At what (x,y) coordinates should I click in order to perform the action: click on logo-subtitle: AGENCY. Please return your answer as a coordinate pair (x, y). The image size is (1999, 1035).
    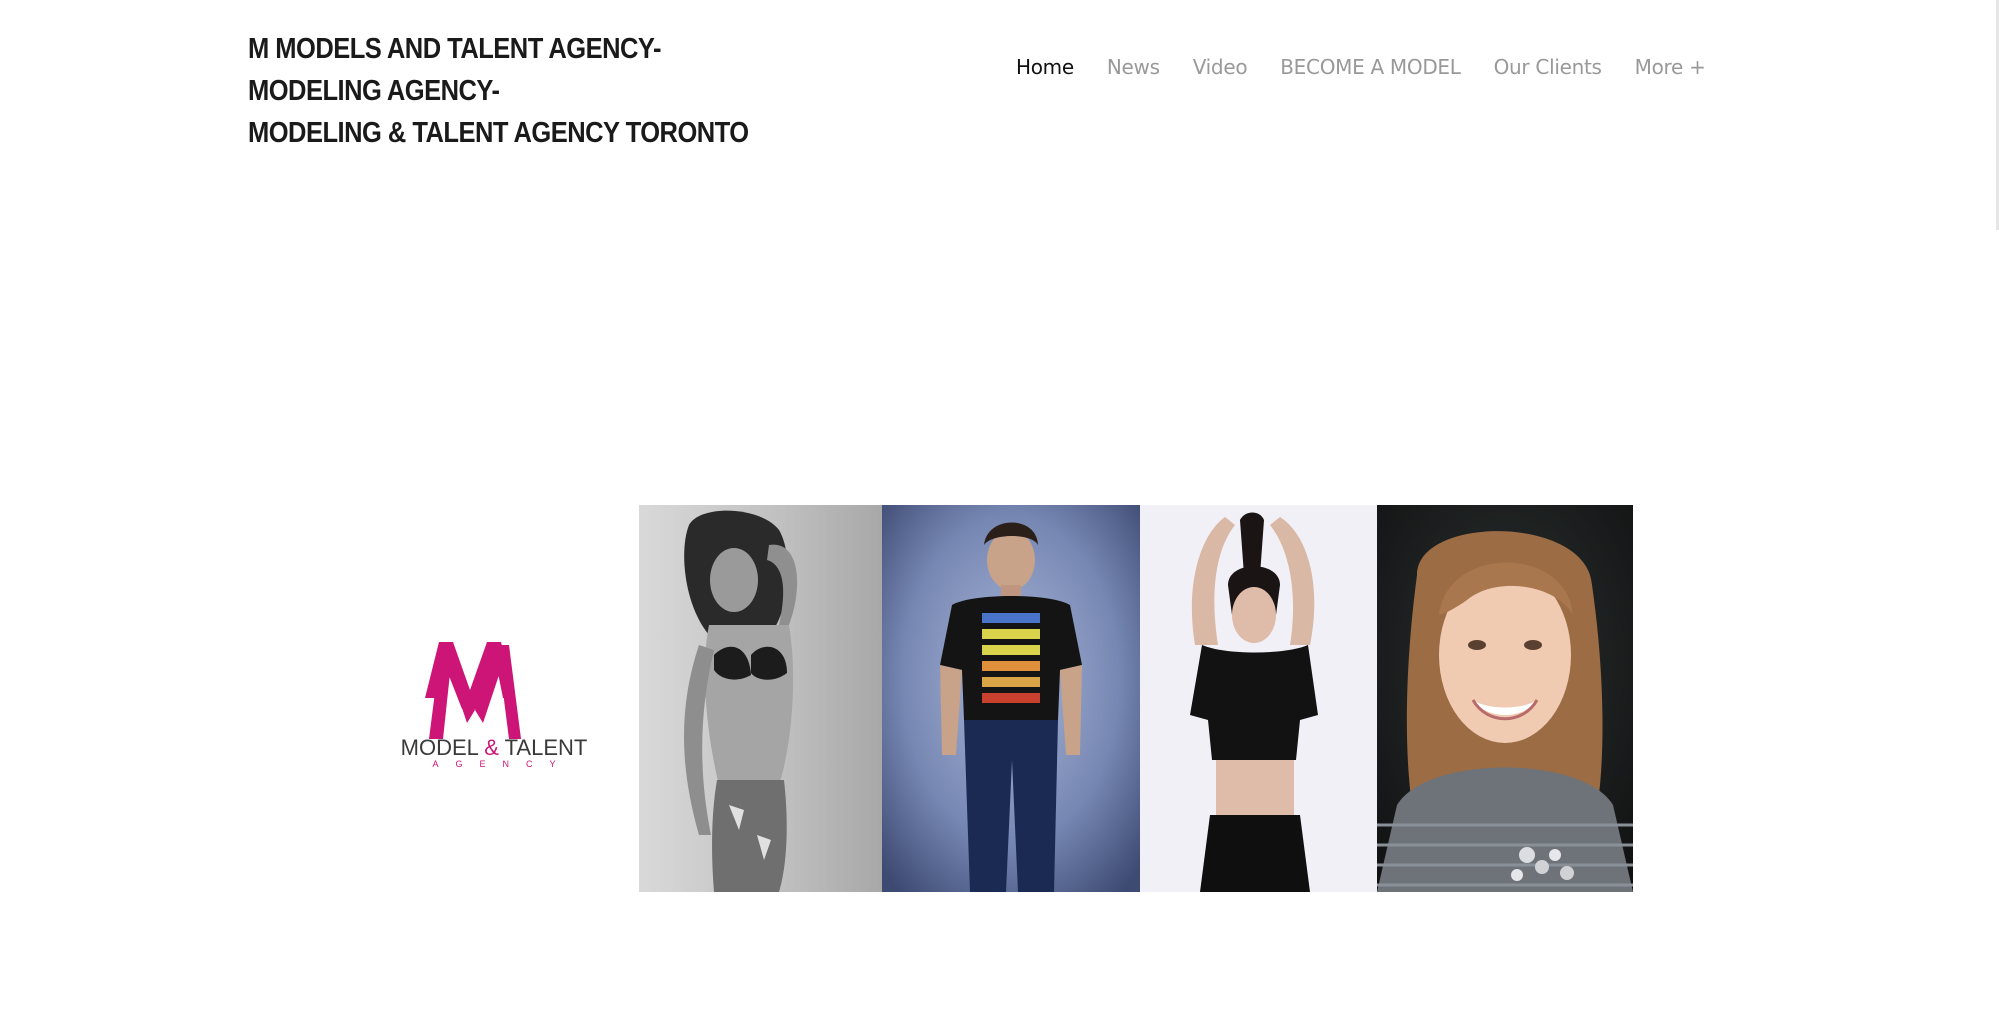
    Looking at the image, I should click on (502, 764).